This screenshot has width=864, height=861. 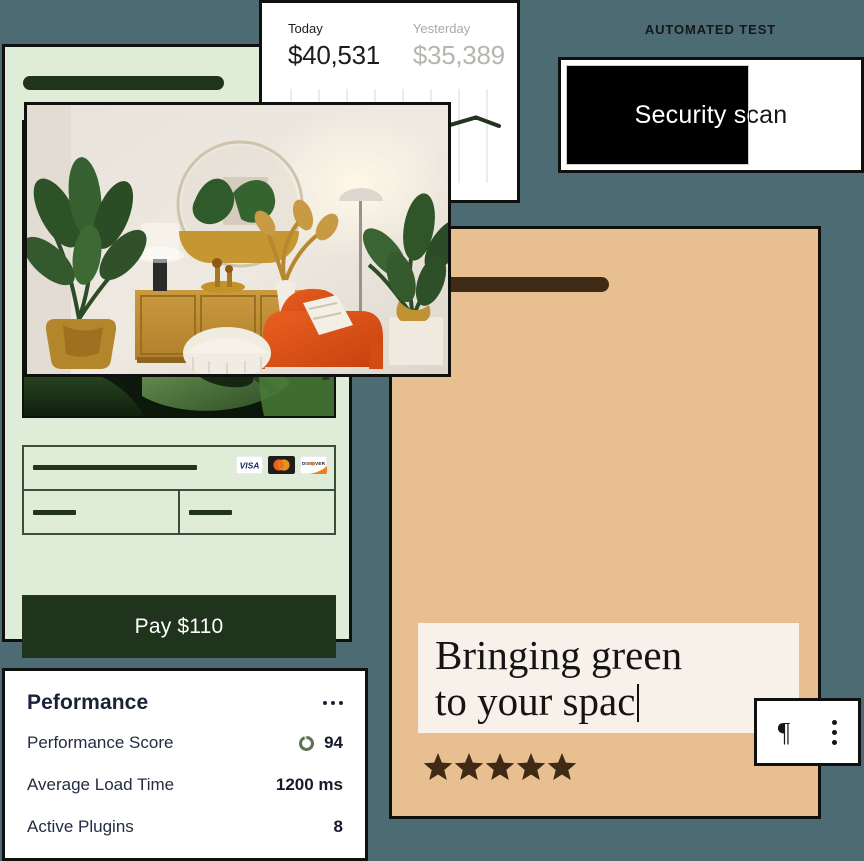 What do you see at coordinates (305, 28) in the screenshot?
I see `revenue-today-label: Today` at bounding box center [305, 28].